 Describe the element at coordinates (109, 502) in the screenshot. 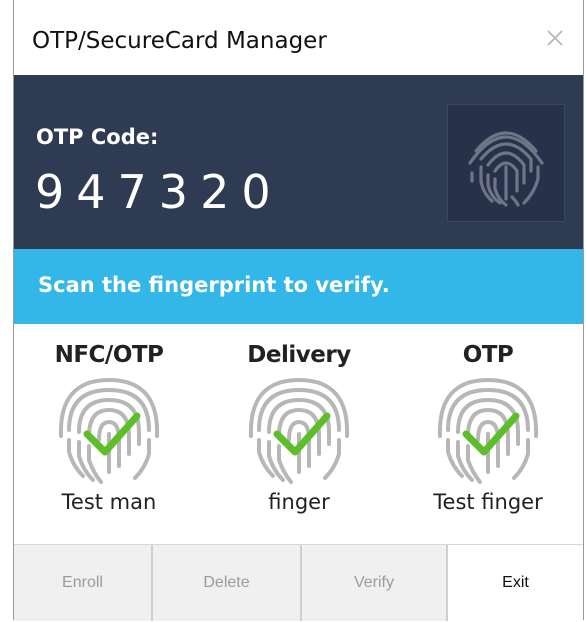

I see `card-label: Test man` at that location.